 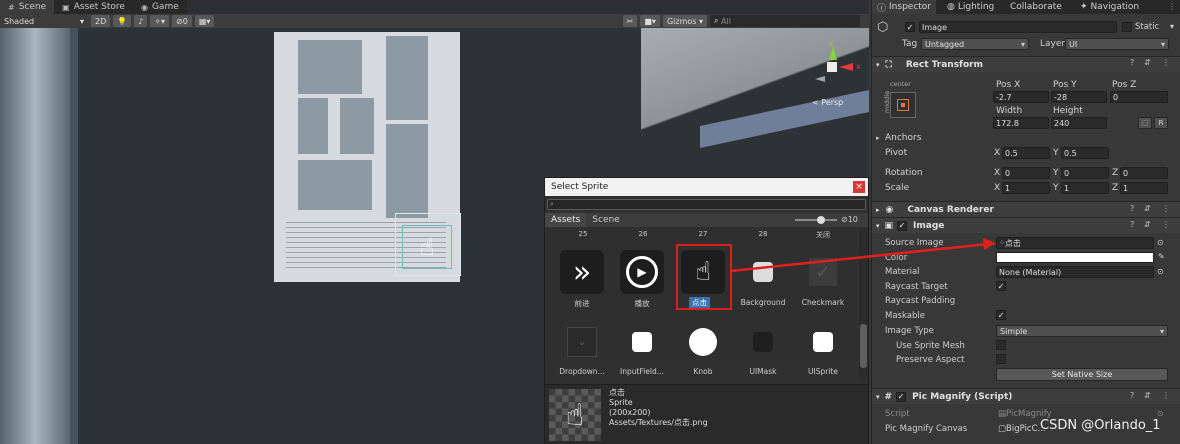 What do you see at coordinates (160, 7) in the screenshot?
I see `tab-game: ◉ Game` at bounding box center [160, 7].